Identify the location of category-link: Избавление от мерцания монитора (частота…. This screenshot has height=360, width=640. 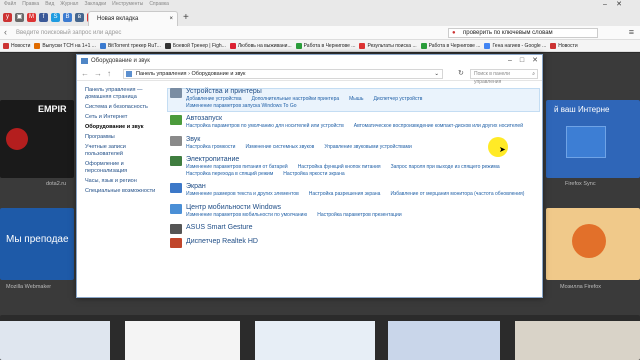
(457, 194).